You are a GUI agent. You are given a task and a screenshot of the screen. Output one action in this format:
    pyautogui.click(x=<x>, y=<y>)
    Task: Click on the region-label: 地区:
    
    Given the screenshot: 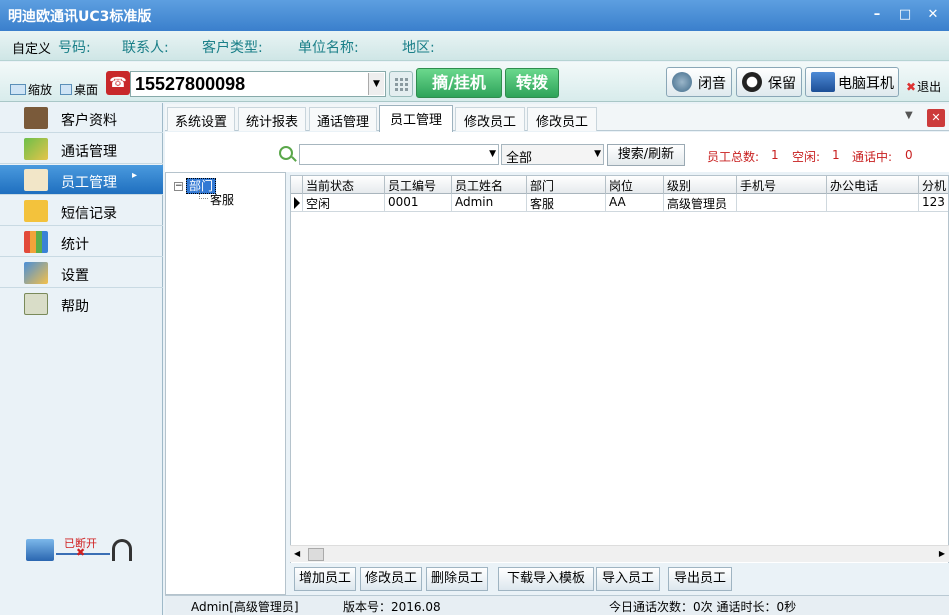 What is the action you would take?
    pyautogui.click(x=418, y=48)
    